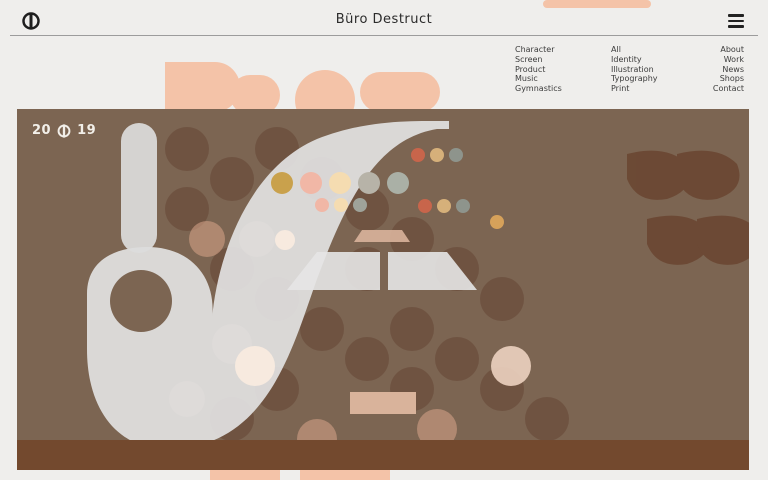 The image size is (768, 480). I want to click on site-header: Büro Destruct, so click(384, 18).